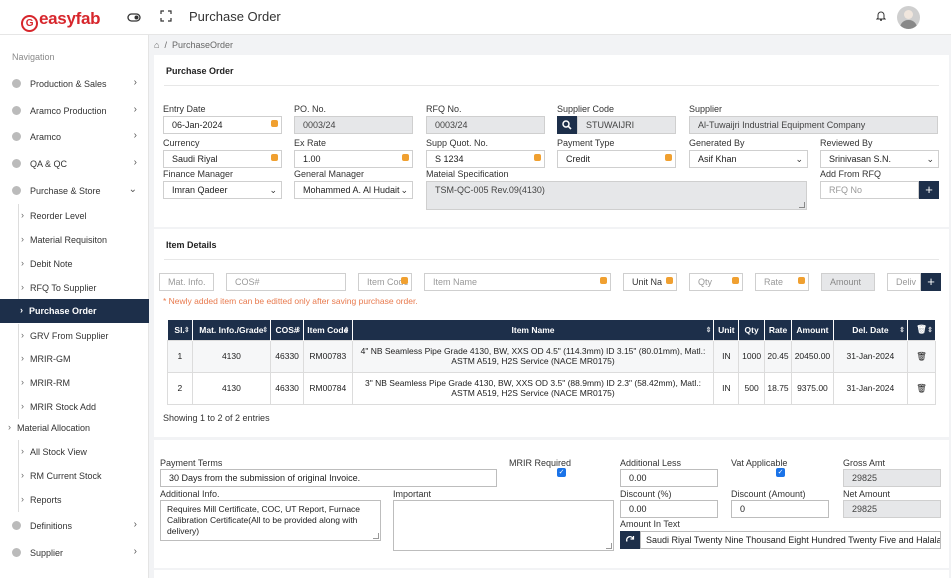 The width and height of the screenshot is (951, 578). Describe the element at coordinates (444, 109) in the screenshot. I see `rfq-no-label: RFQ No.` at that location.